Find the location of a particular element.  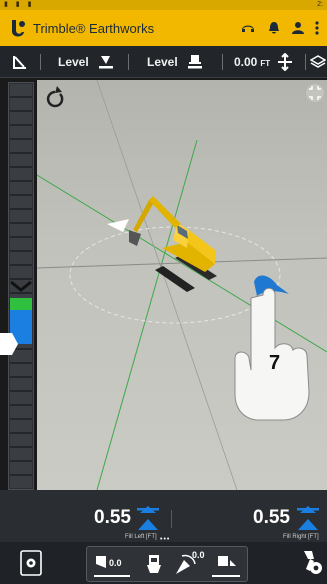

level-blade-button: Level is located at coordinates (86, 62).